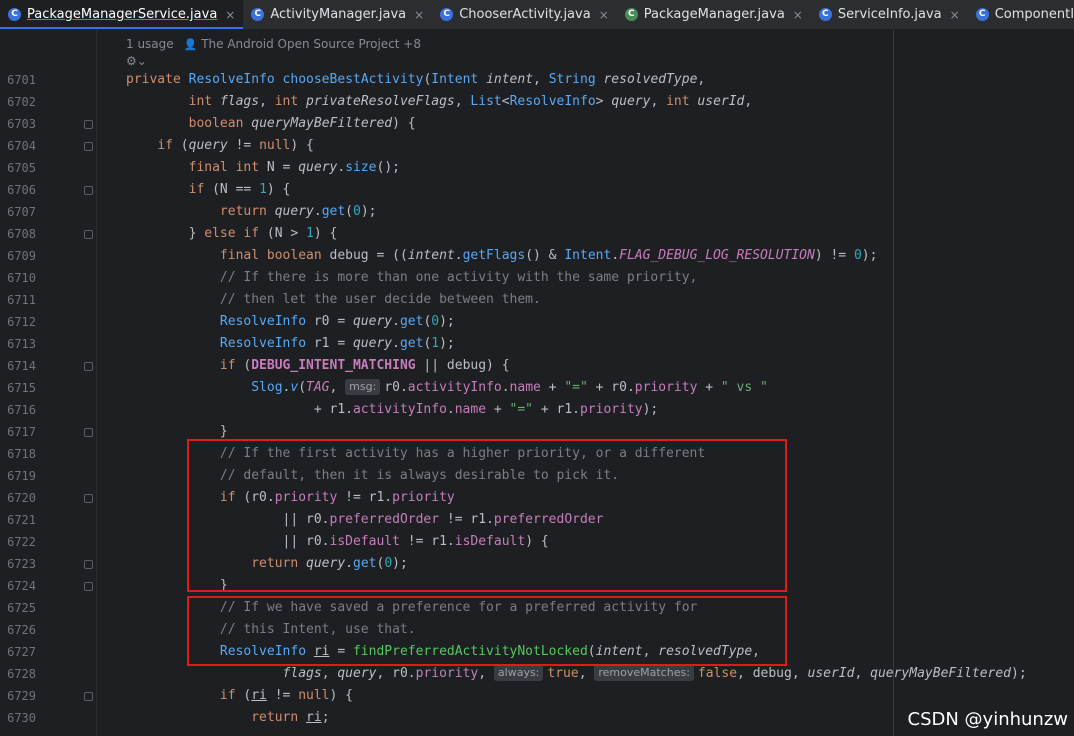  I want to click on tab-3: C PackageManager.java ×, so click(714, 14).